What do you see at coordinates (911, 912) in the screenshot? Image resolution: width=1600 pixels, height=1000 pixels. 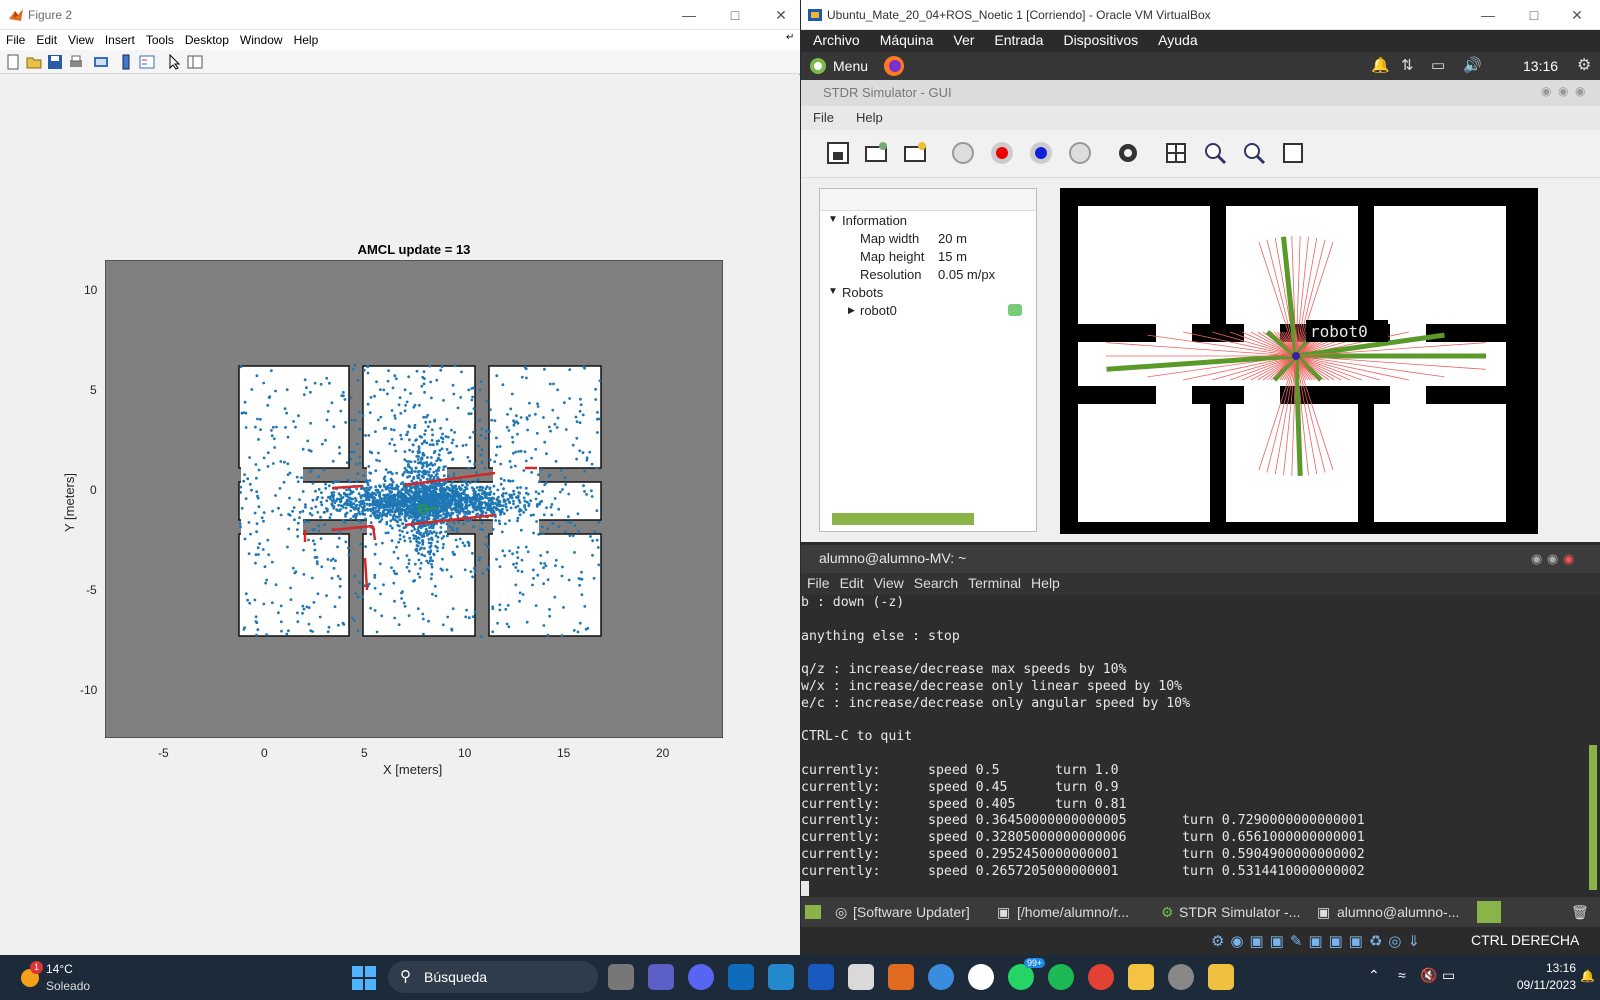 I see `taskbar-item-updater: [Software Updater]` at bounding box center [911, 912].